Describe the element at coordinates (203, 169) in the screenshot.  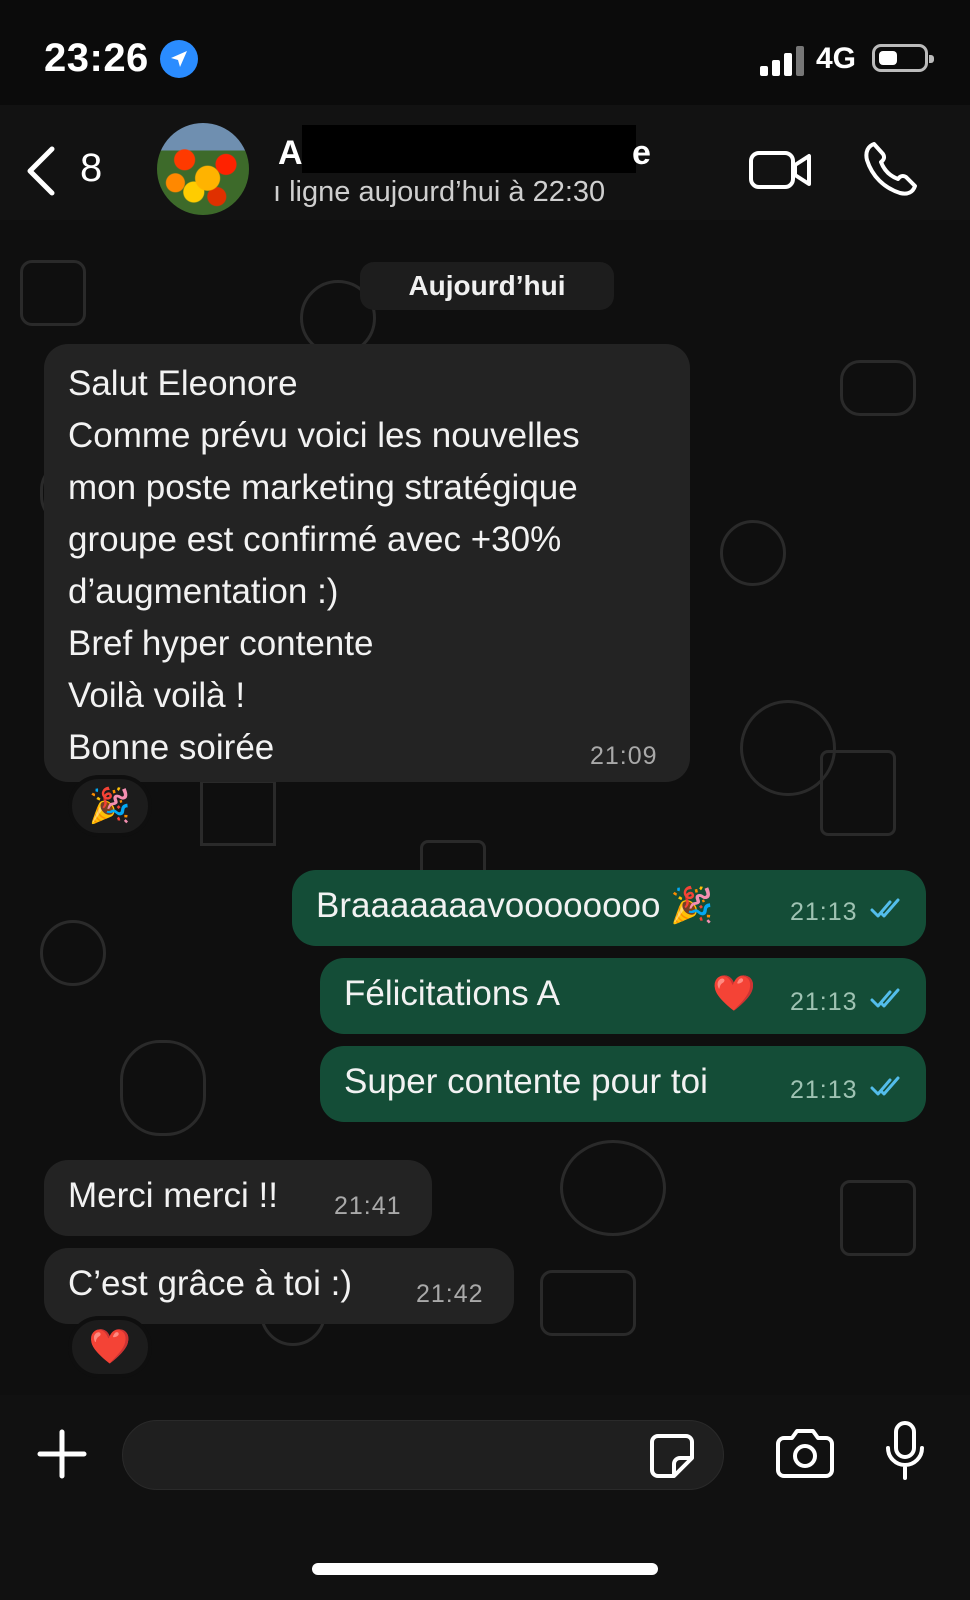
I see `contact-avatar` at that location.